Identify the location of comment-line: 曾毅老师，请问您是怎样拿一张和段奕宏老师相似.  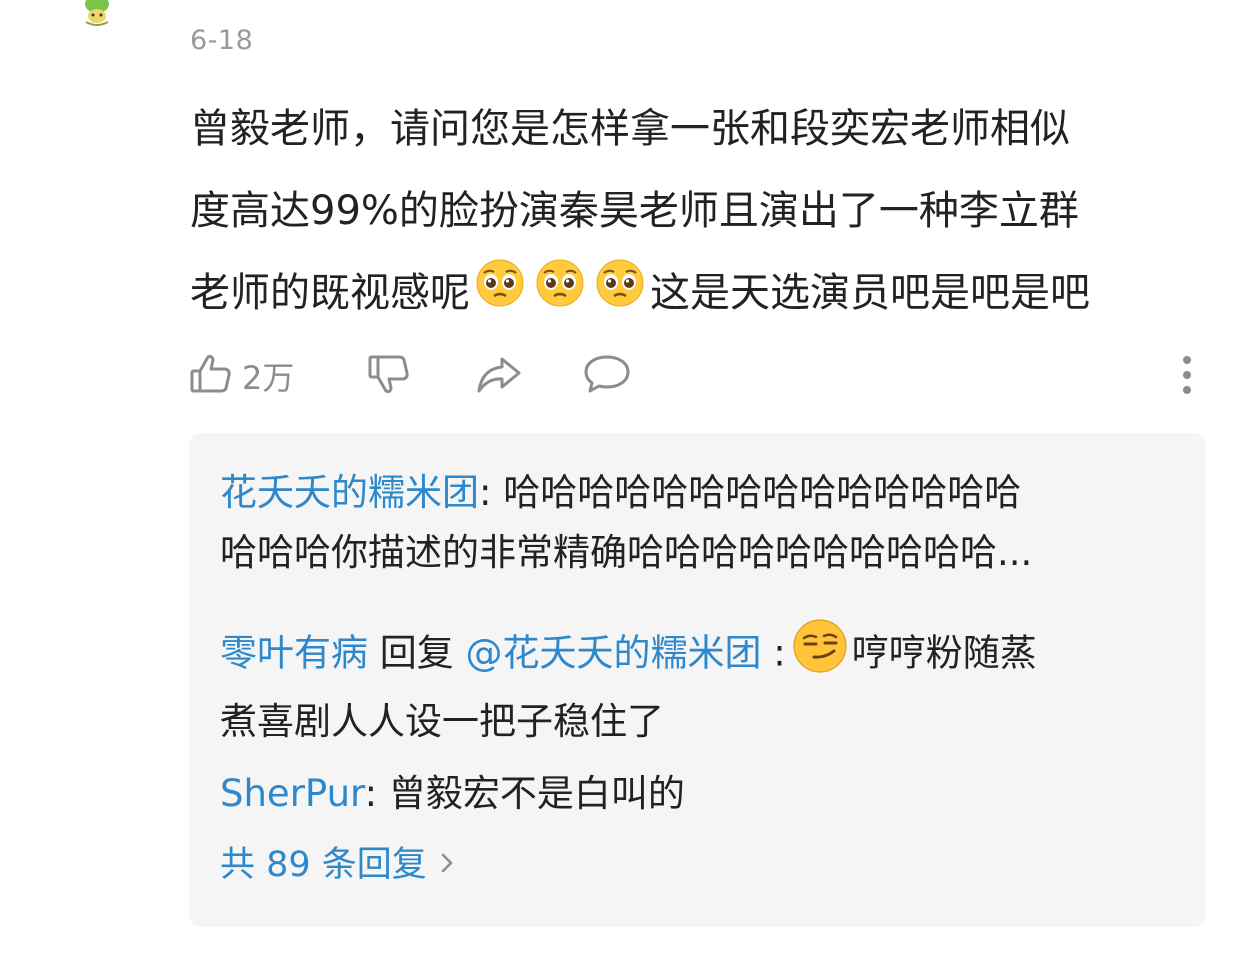
(630, 129).